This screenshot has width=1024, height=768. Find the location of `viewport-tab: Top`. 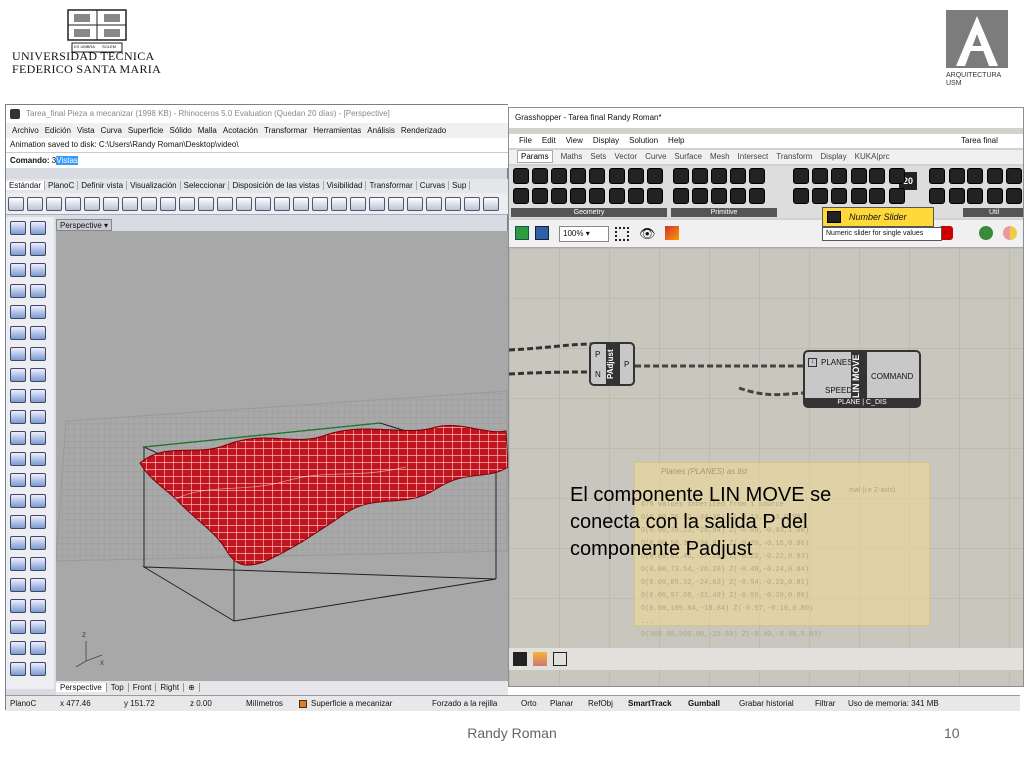

viewport-tab: Top is located at coordinates (117, 687).